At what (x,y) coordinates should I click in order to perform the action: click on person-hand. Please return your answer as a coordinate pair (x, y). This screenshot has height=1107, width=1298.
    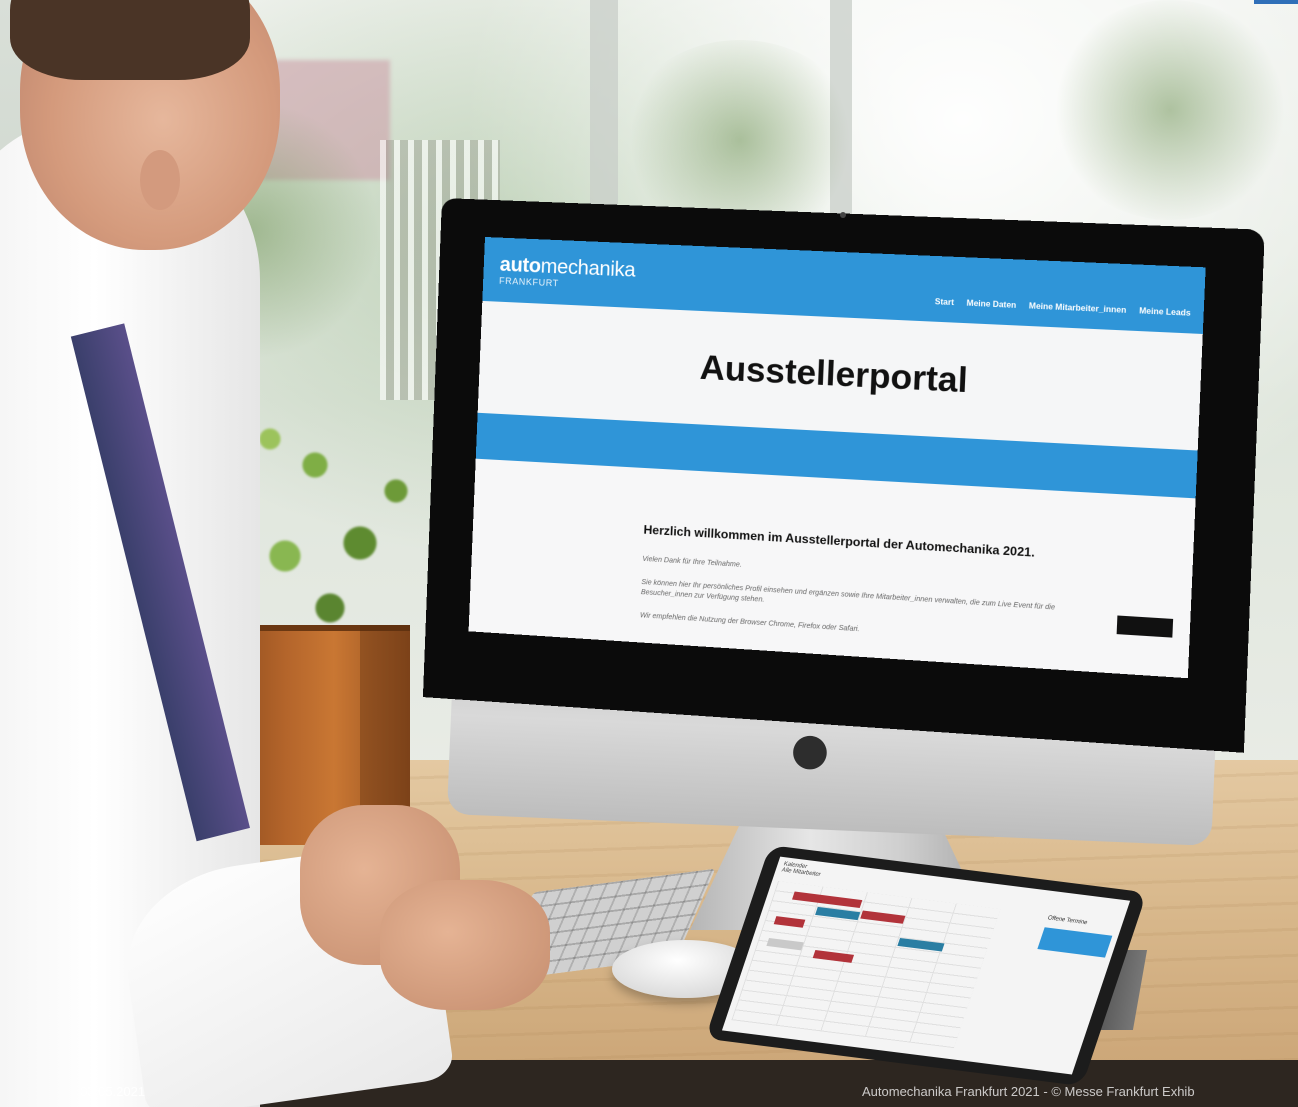
    Looking at the image, I should click on (465, 945).